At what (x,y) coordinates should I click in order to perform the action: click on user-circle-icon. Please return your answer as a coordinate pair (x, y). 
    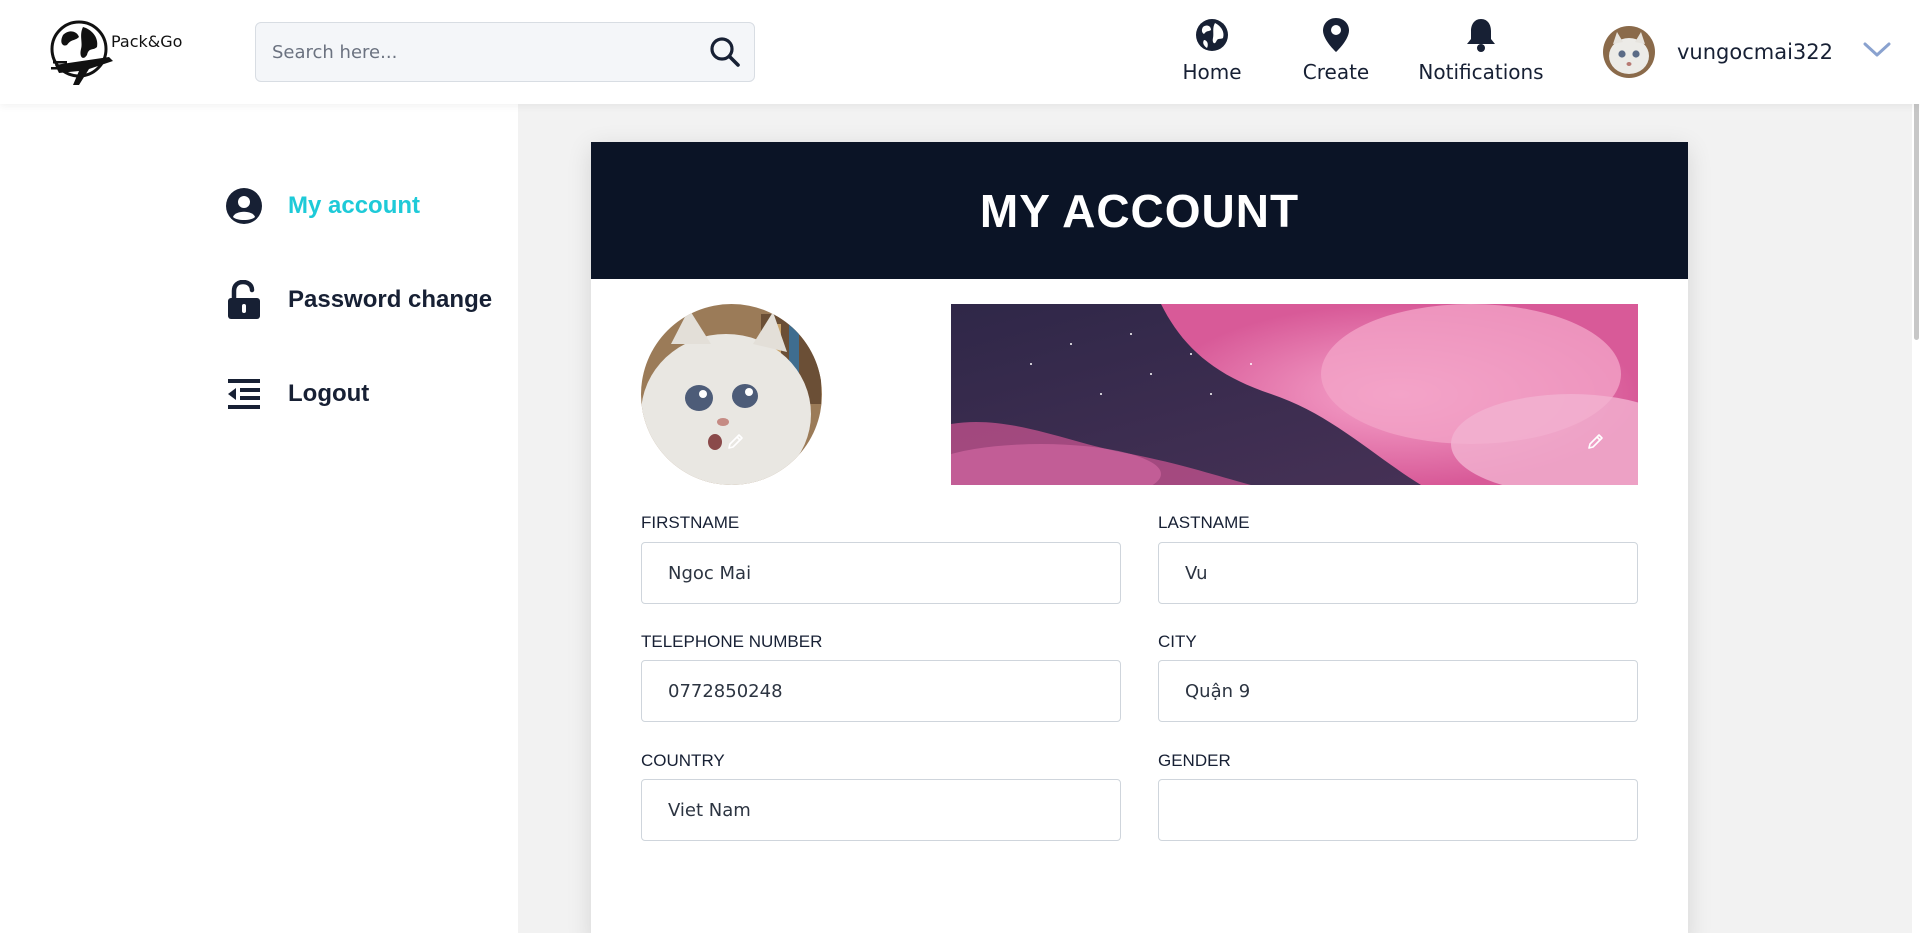
    Looking at the image, I should click on (244, 206).